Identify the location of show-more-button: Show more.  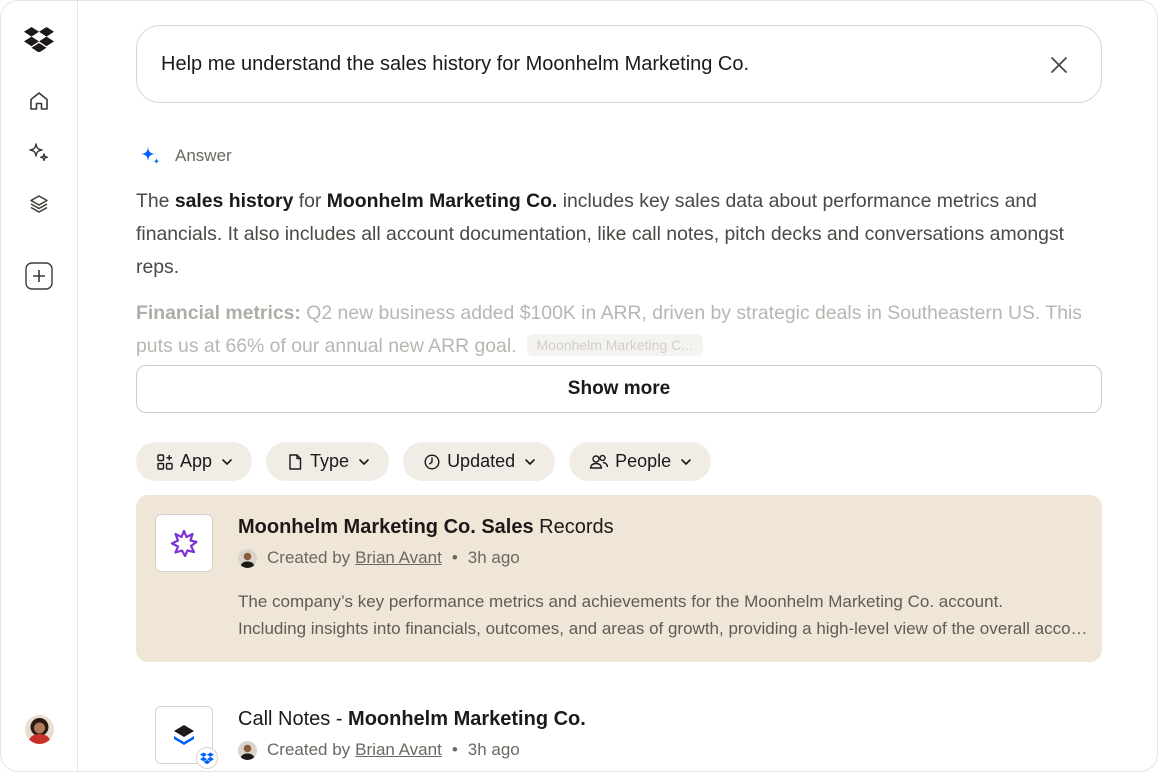
(619, 389).